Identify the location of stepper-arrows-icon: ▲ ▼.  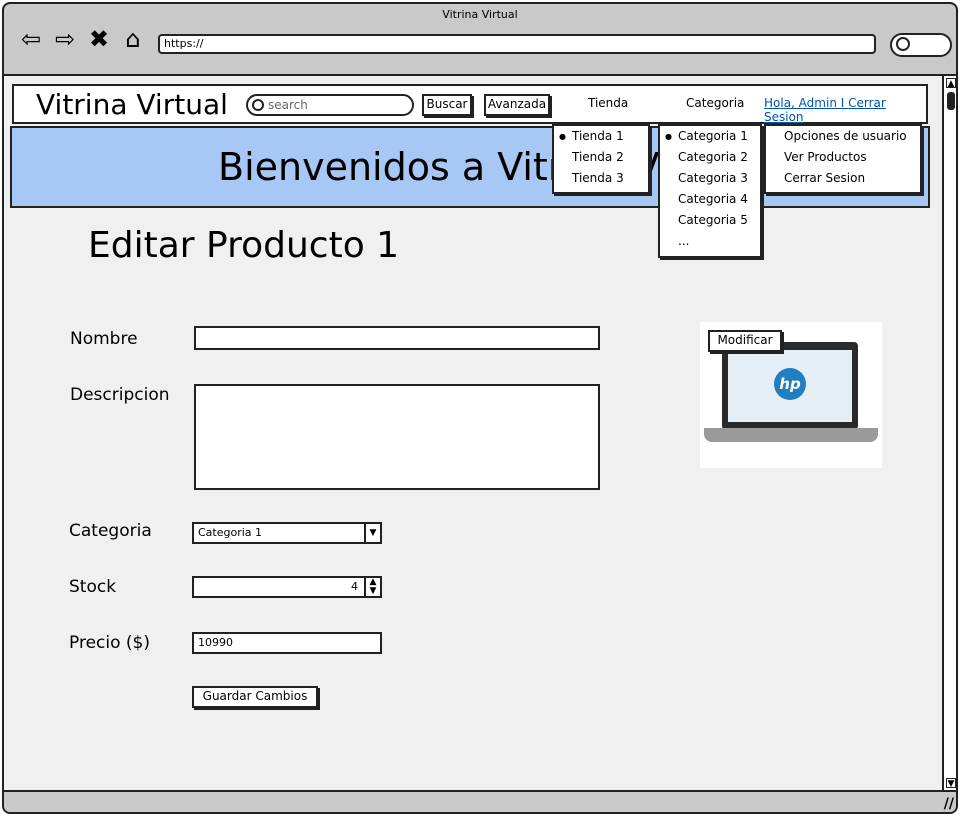
(372, 587).